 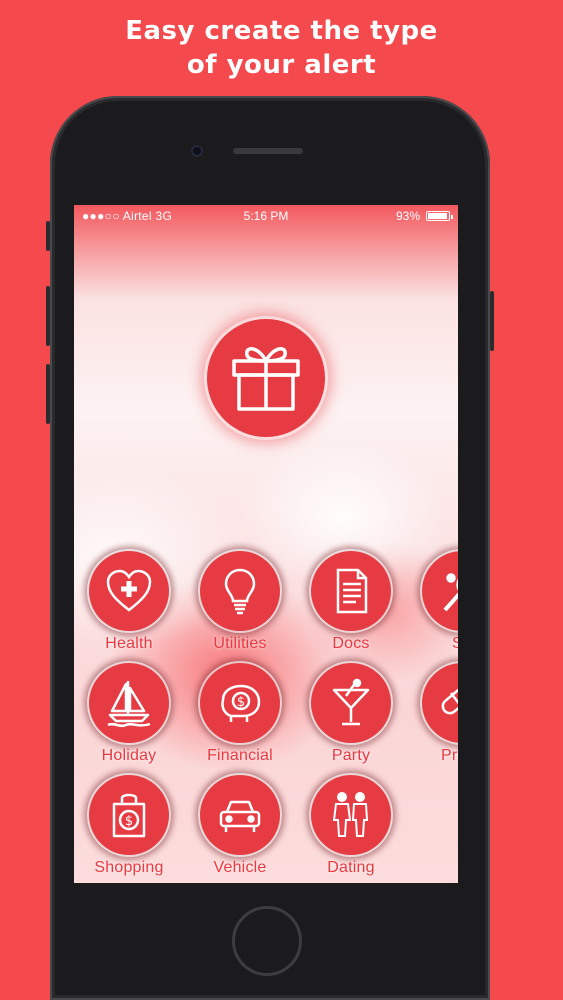 I want to click on category-utilities: Utilities, so click(x=240, y=606).